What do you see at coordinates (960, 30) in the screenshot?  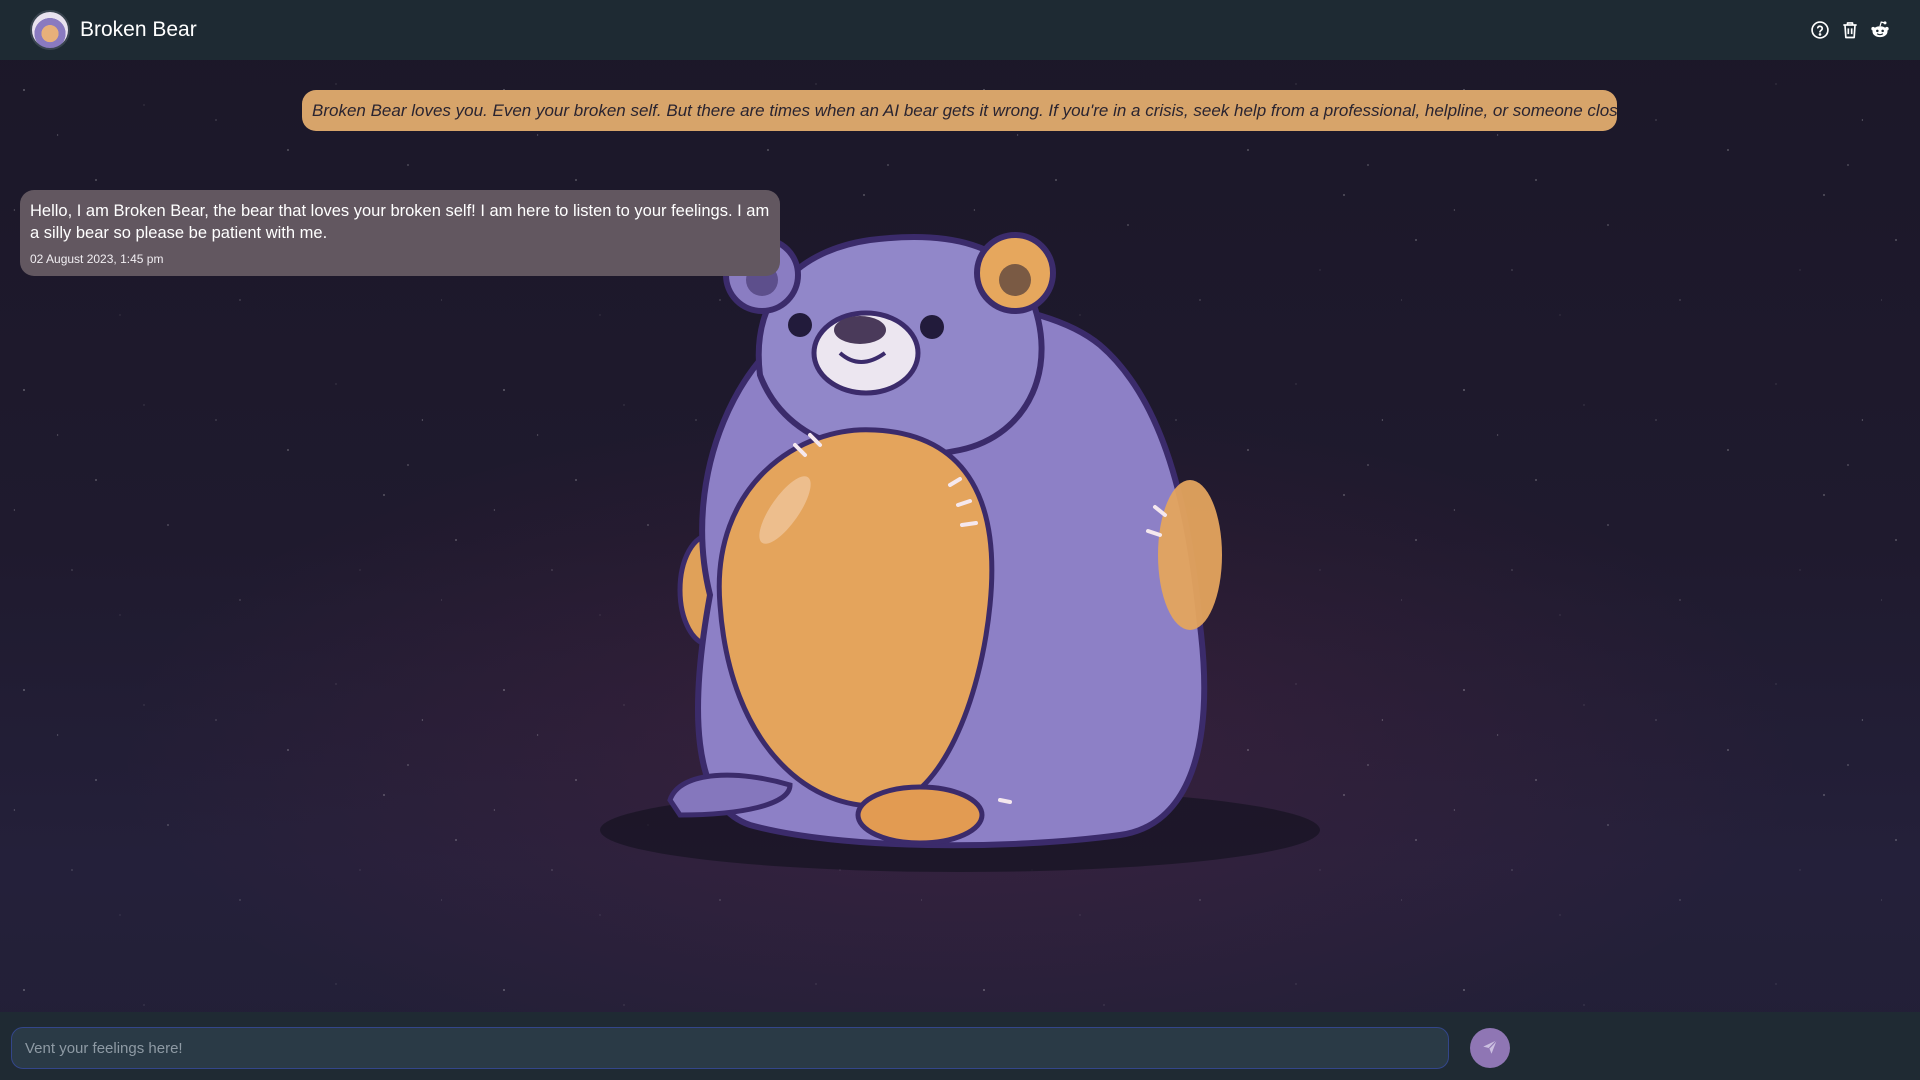 I see `app-header: Broken Bear` at bounding box center [960, 30].